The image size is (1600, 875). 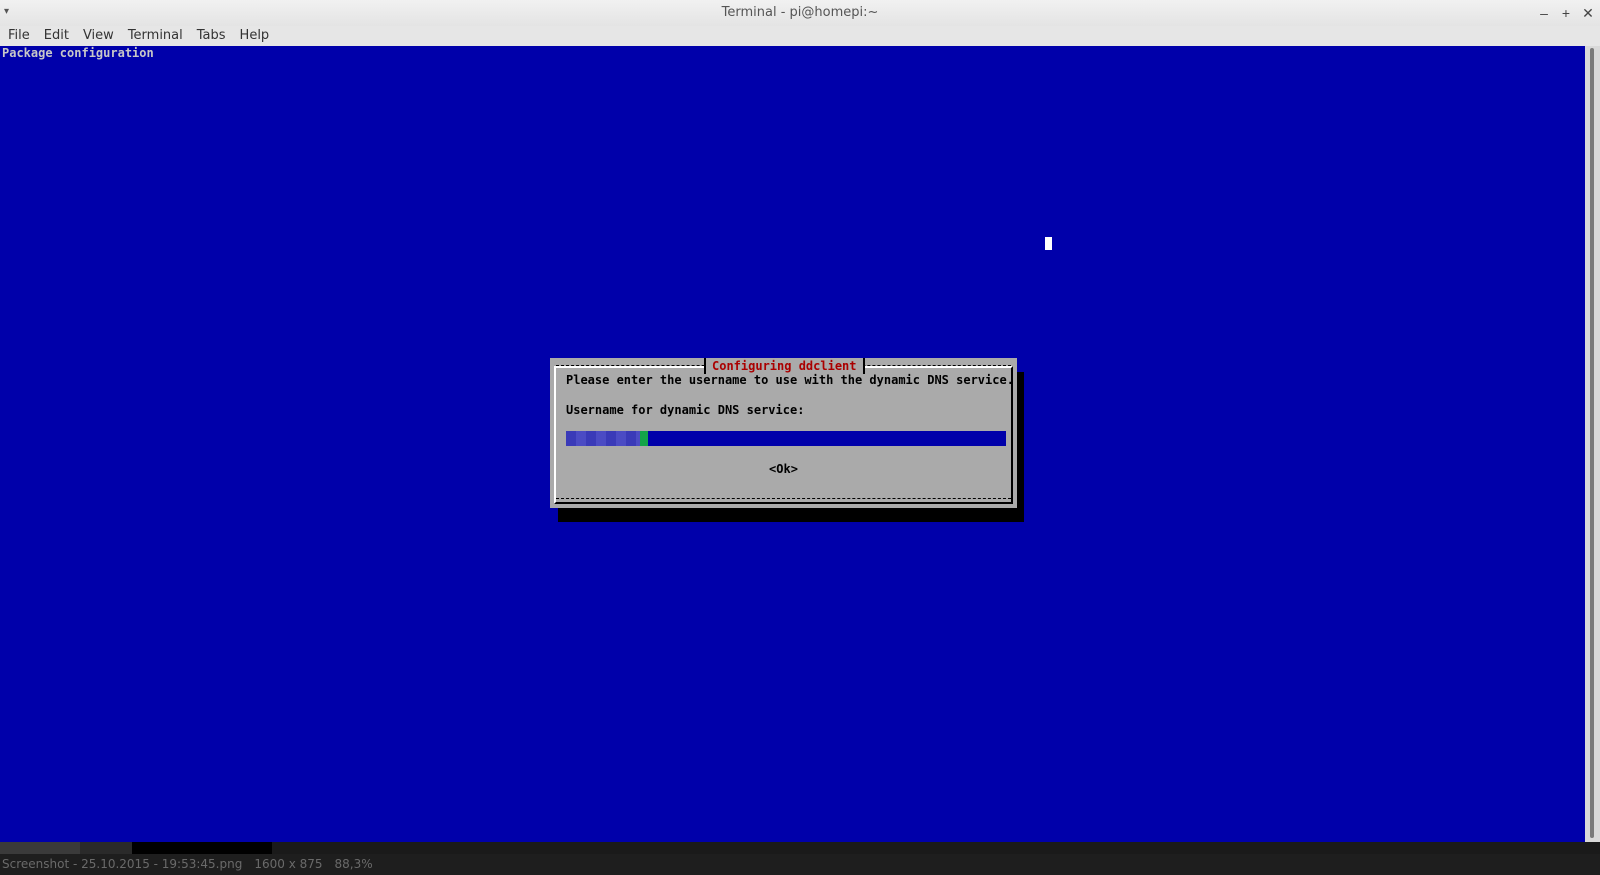 I want to click on menu-help: Help, so click(x=255, y=36).